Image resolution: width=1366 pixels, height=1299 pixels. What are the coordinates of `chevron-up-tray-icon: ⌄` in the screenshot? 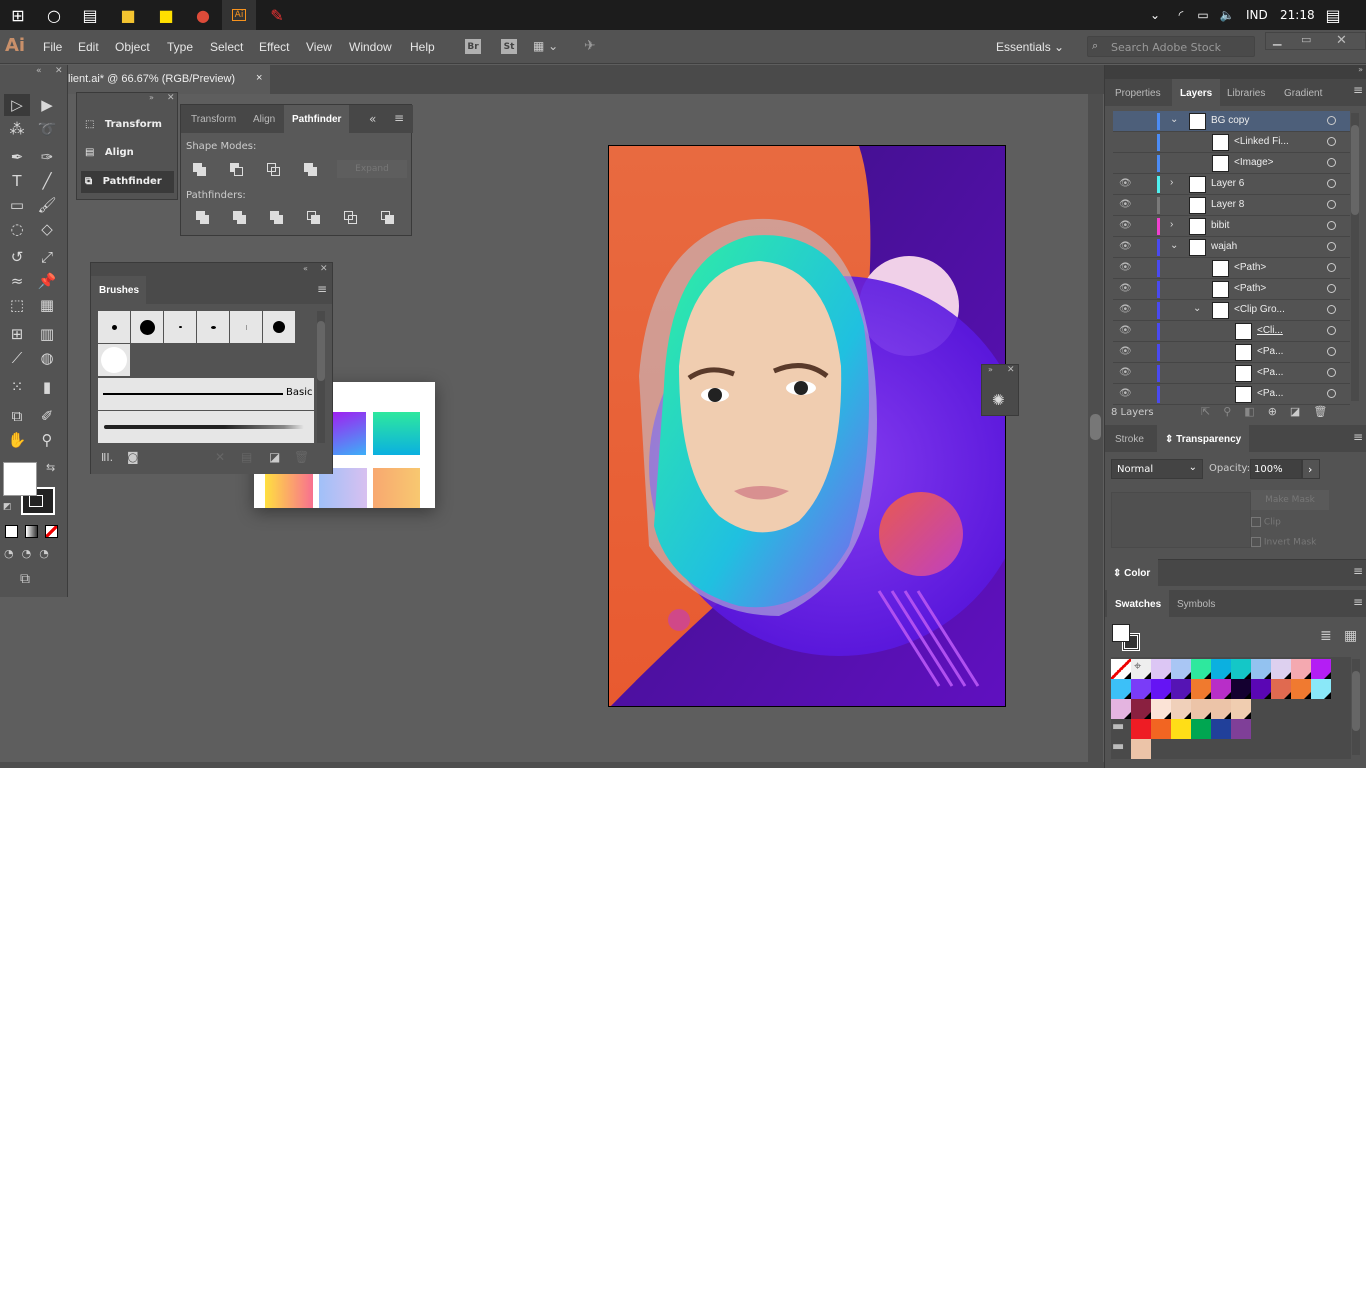 It's located at (1155, 15).